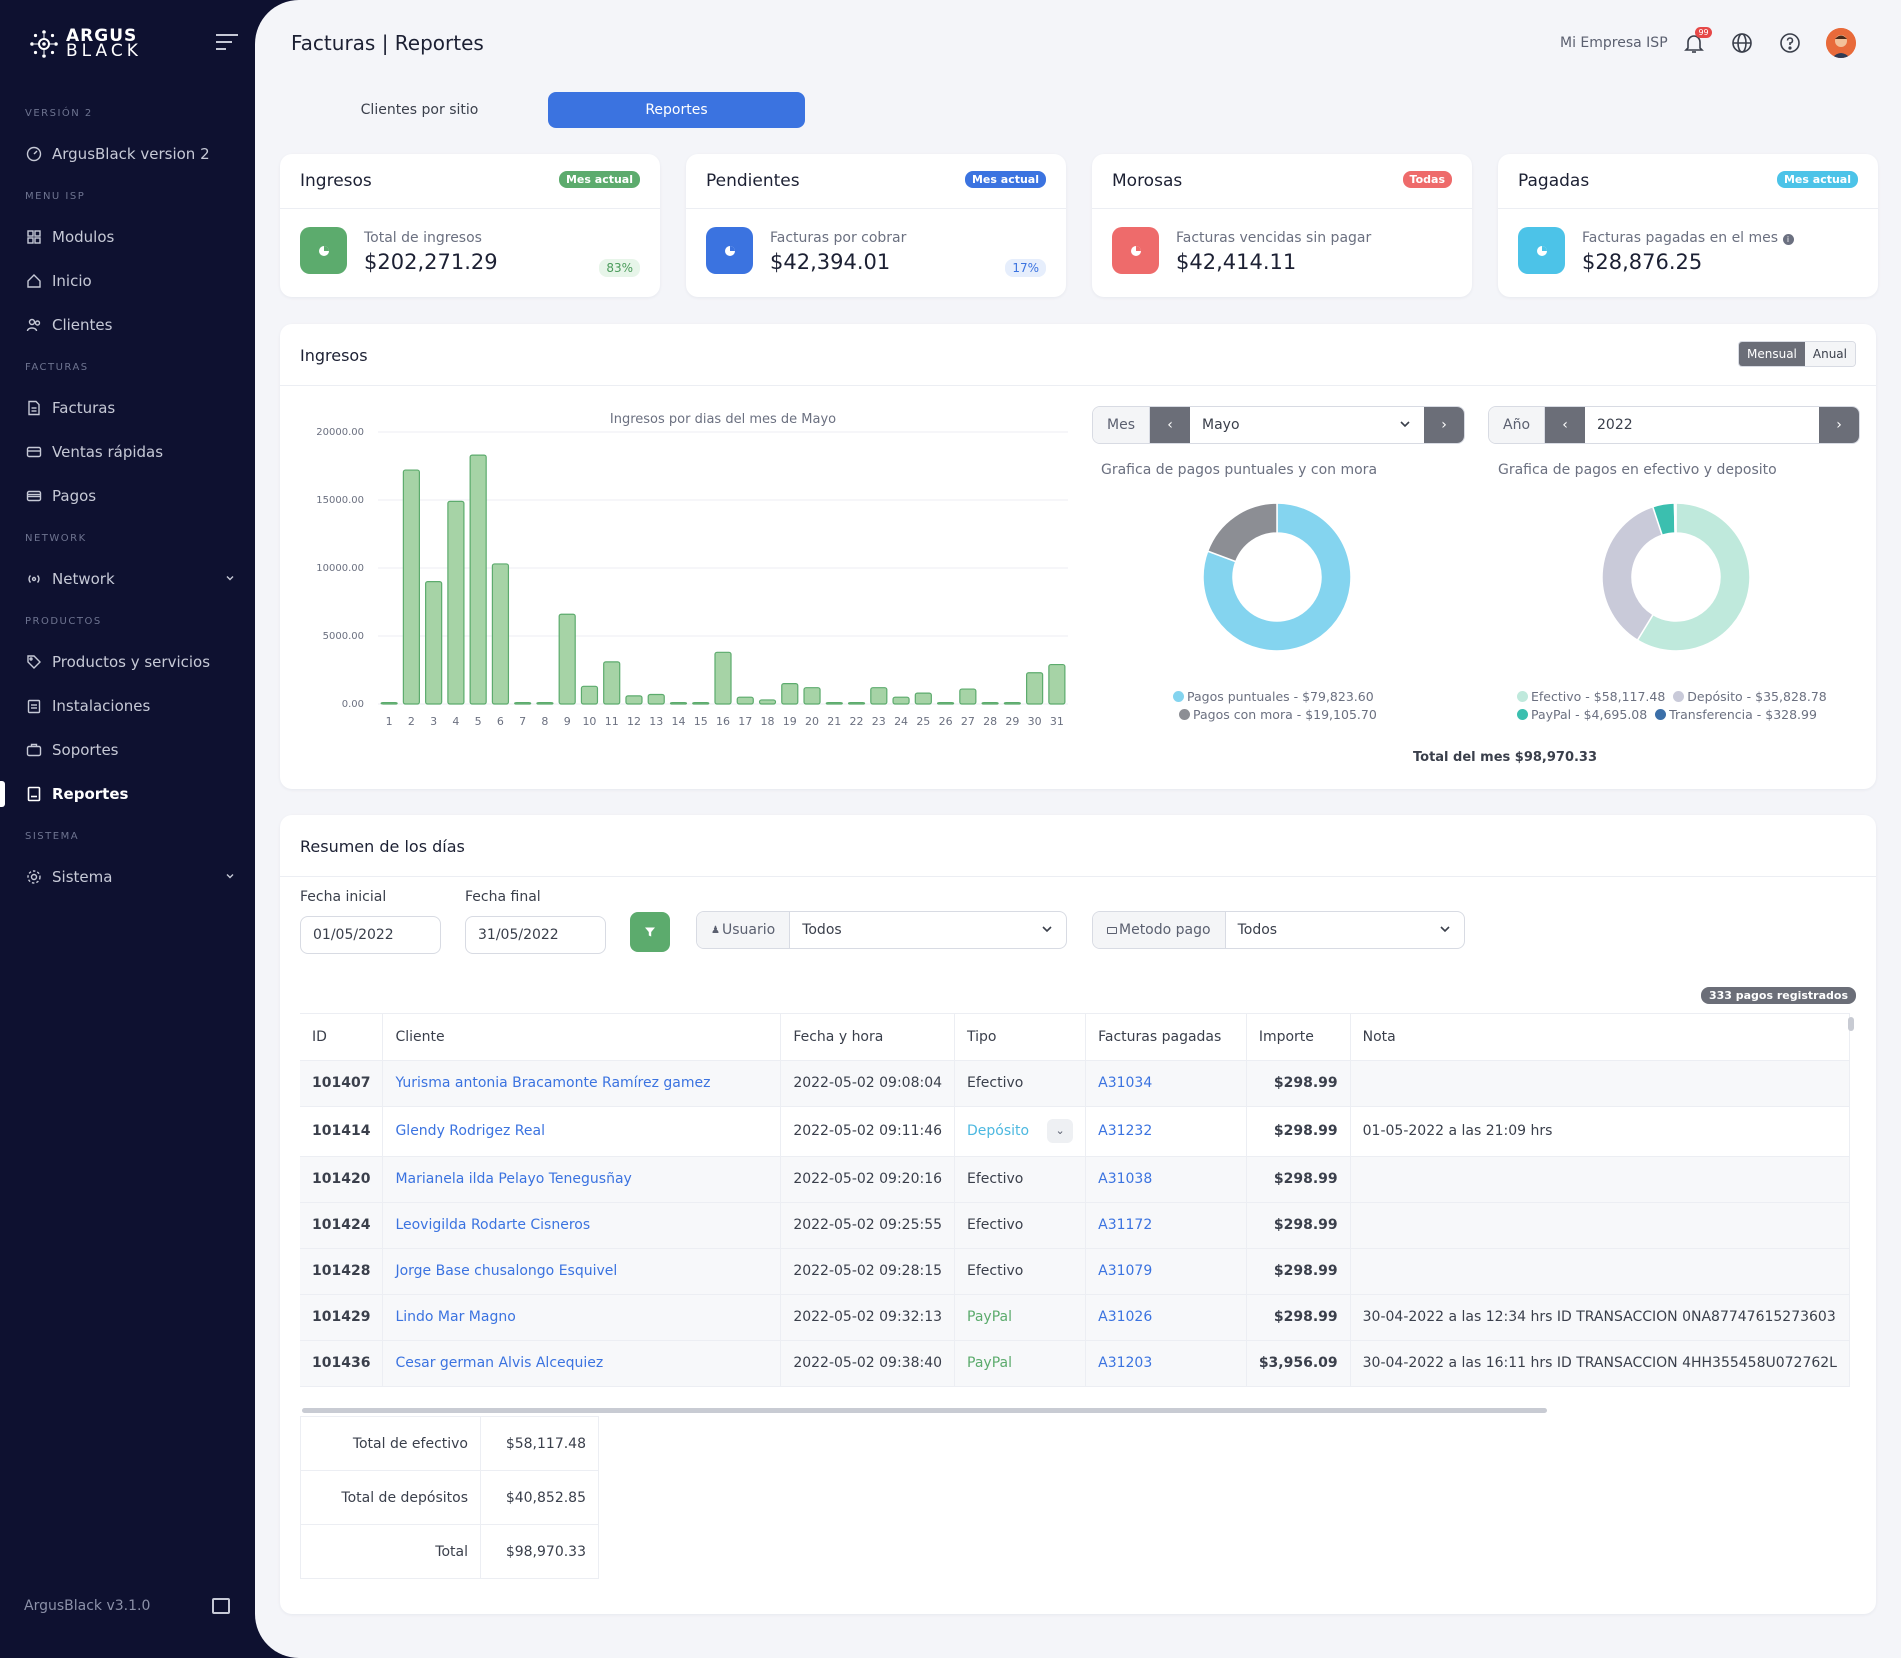 Image resolution: width=1901 pixels, height=1658 pixels. Describe the element at coordinates (131, 750) in the screenshot. I see `sidebar-item-soportes: Soportes` at that location.